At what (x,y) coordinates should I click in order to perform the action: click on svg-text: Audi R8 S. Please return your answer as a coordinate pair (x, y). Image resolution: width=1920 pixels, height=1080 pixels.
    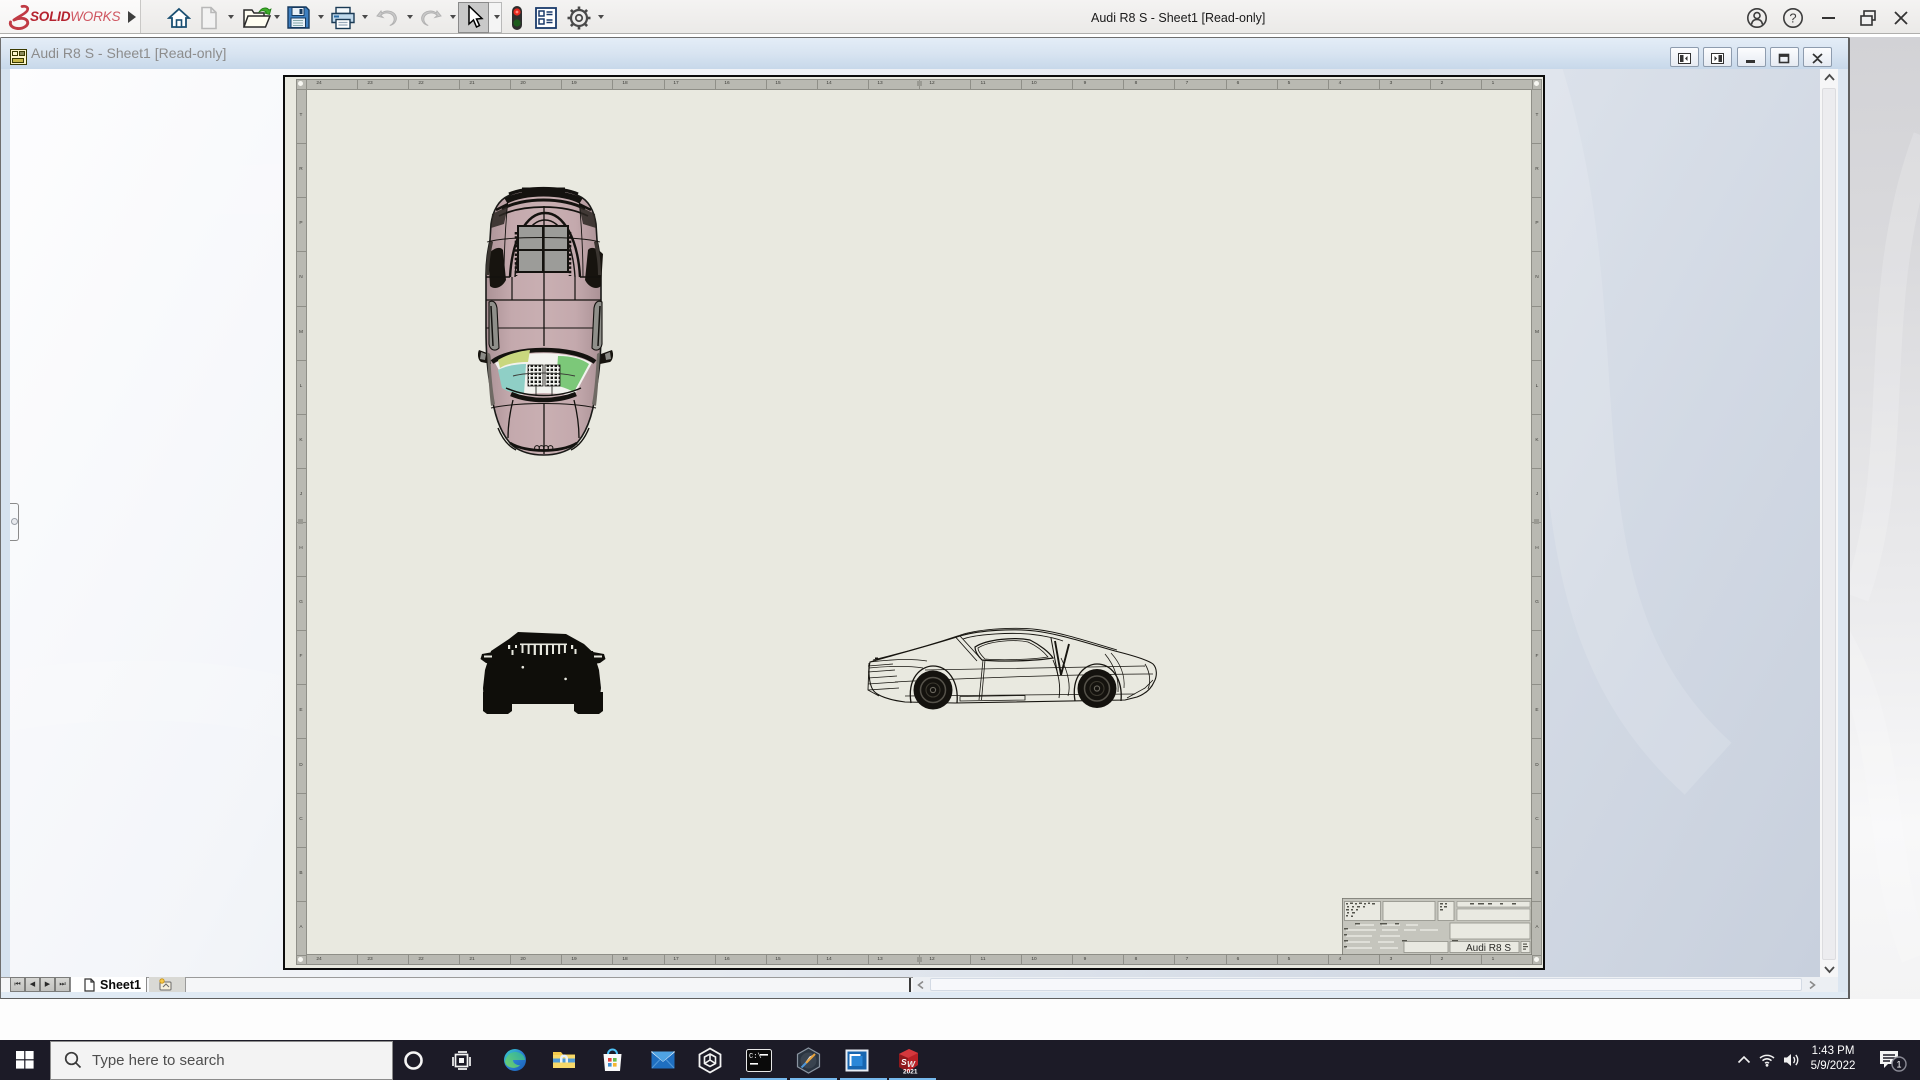
    Looking at the image, I should click on (1488, 948).